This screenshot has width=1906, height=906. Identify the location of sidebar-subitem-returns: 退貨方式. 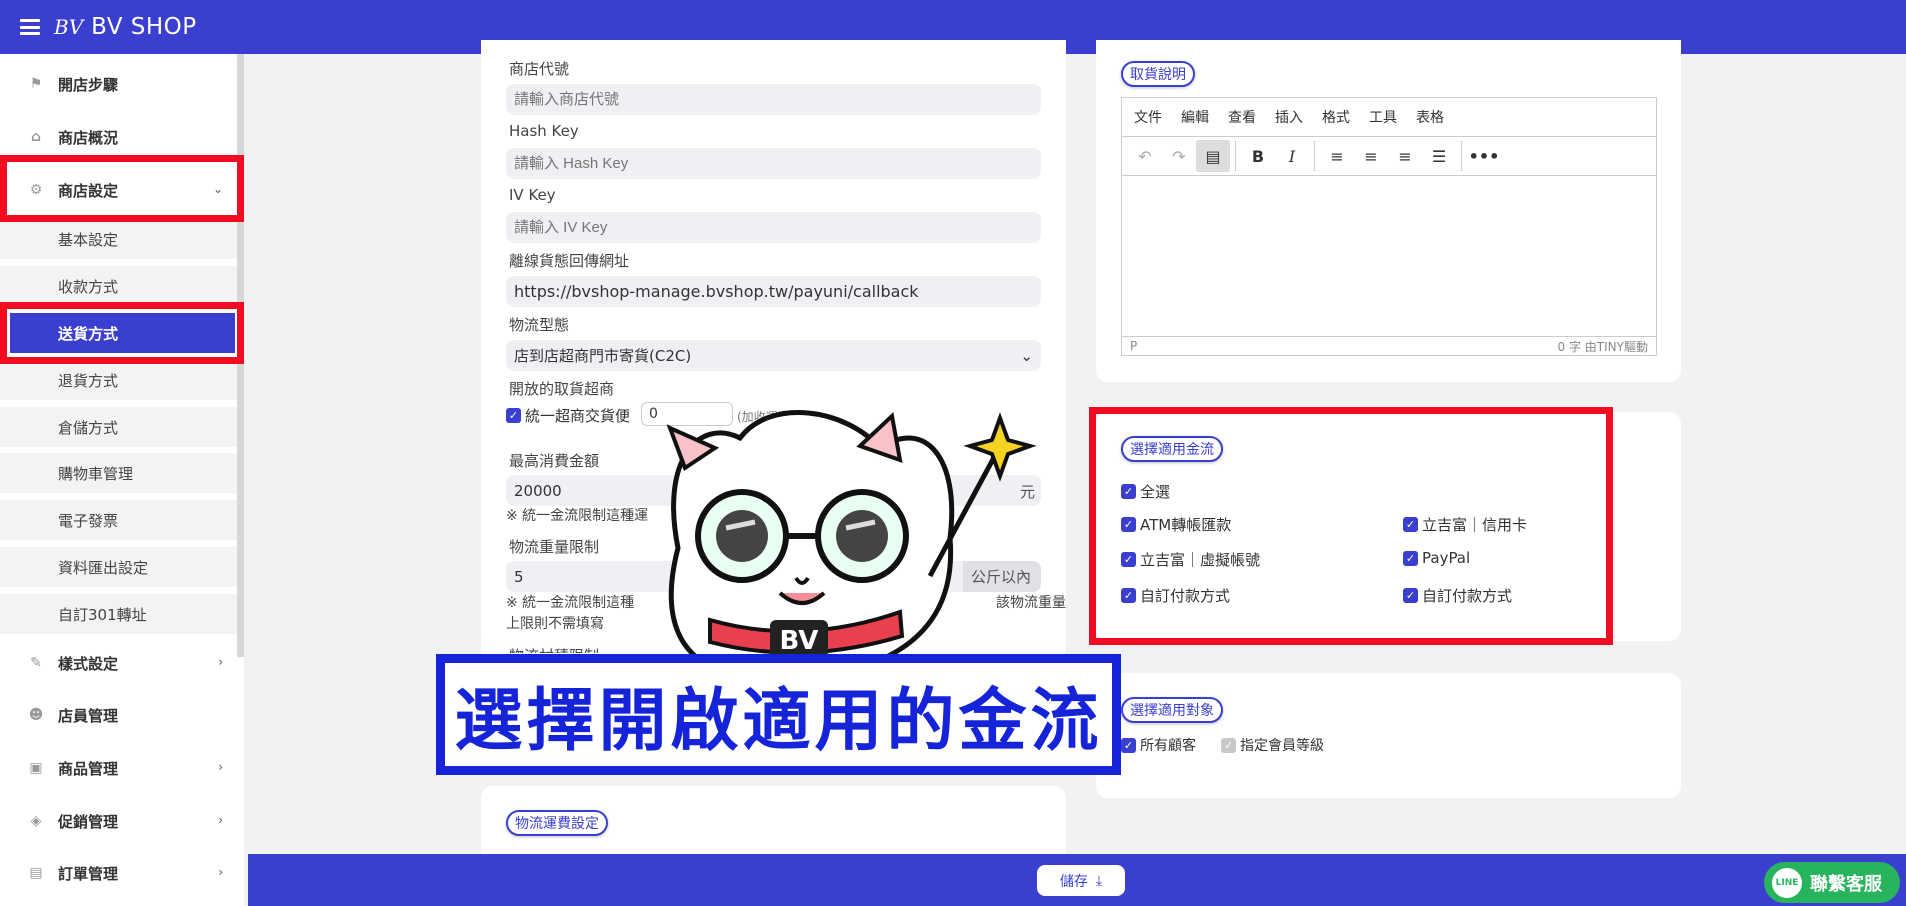
(118, 380).